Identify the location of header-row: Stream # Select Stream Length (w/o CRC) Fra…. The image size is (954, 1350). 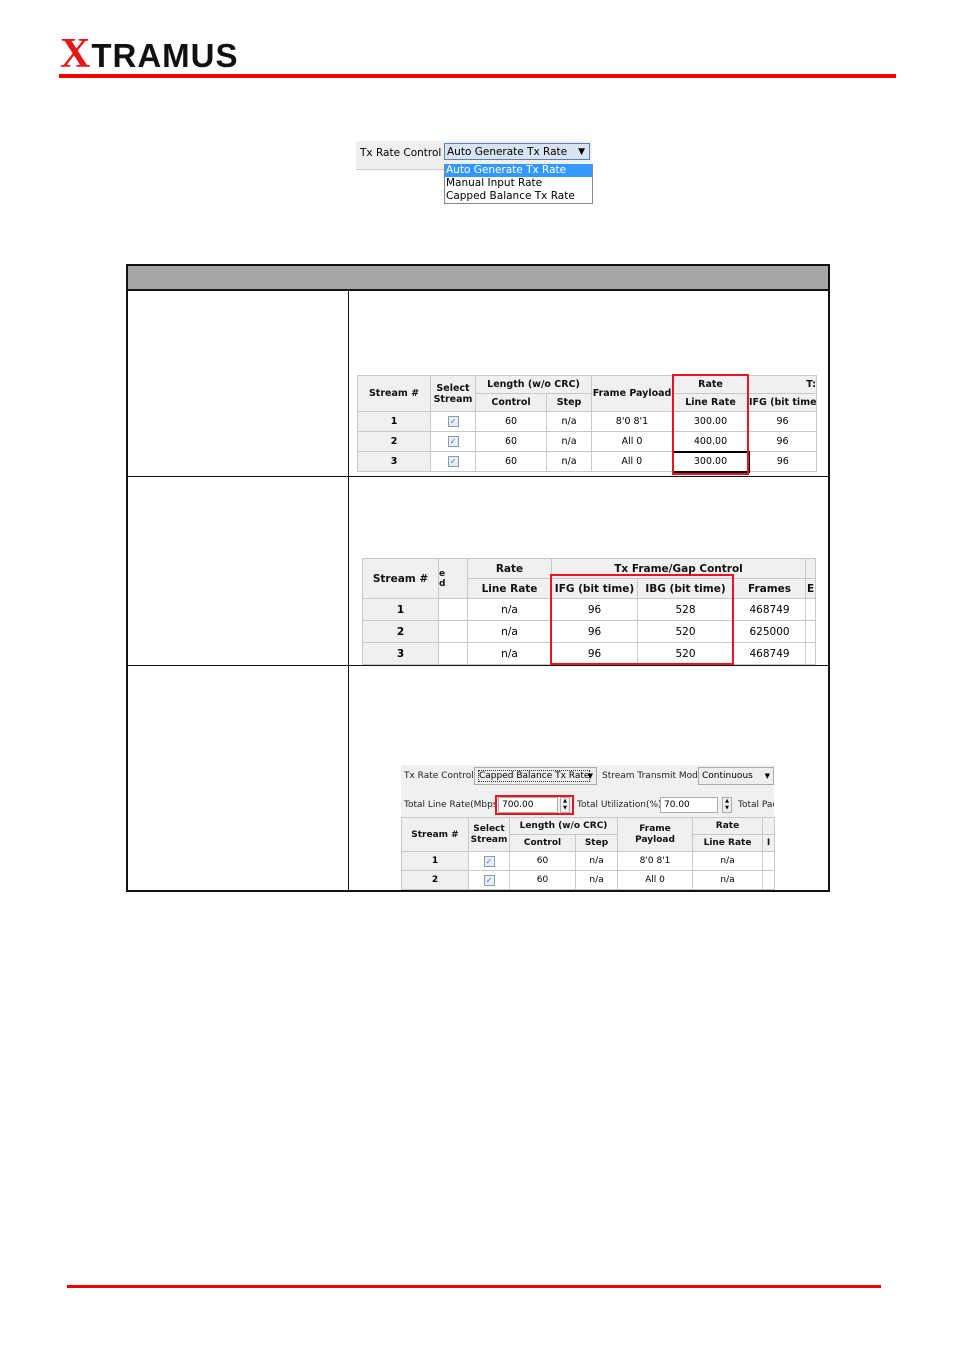
(588, 834).